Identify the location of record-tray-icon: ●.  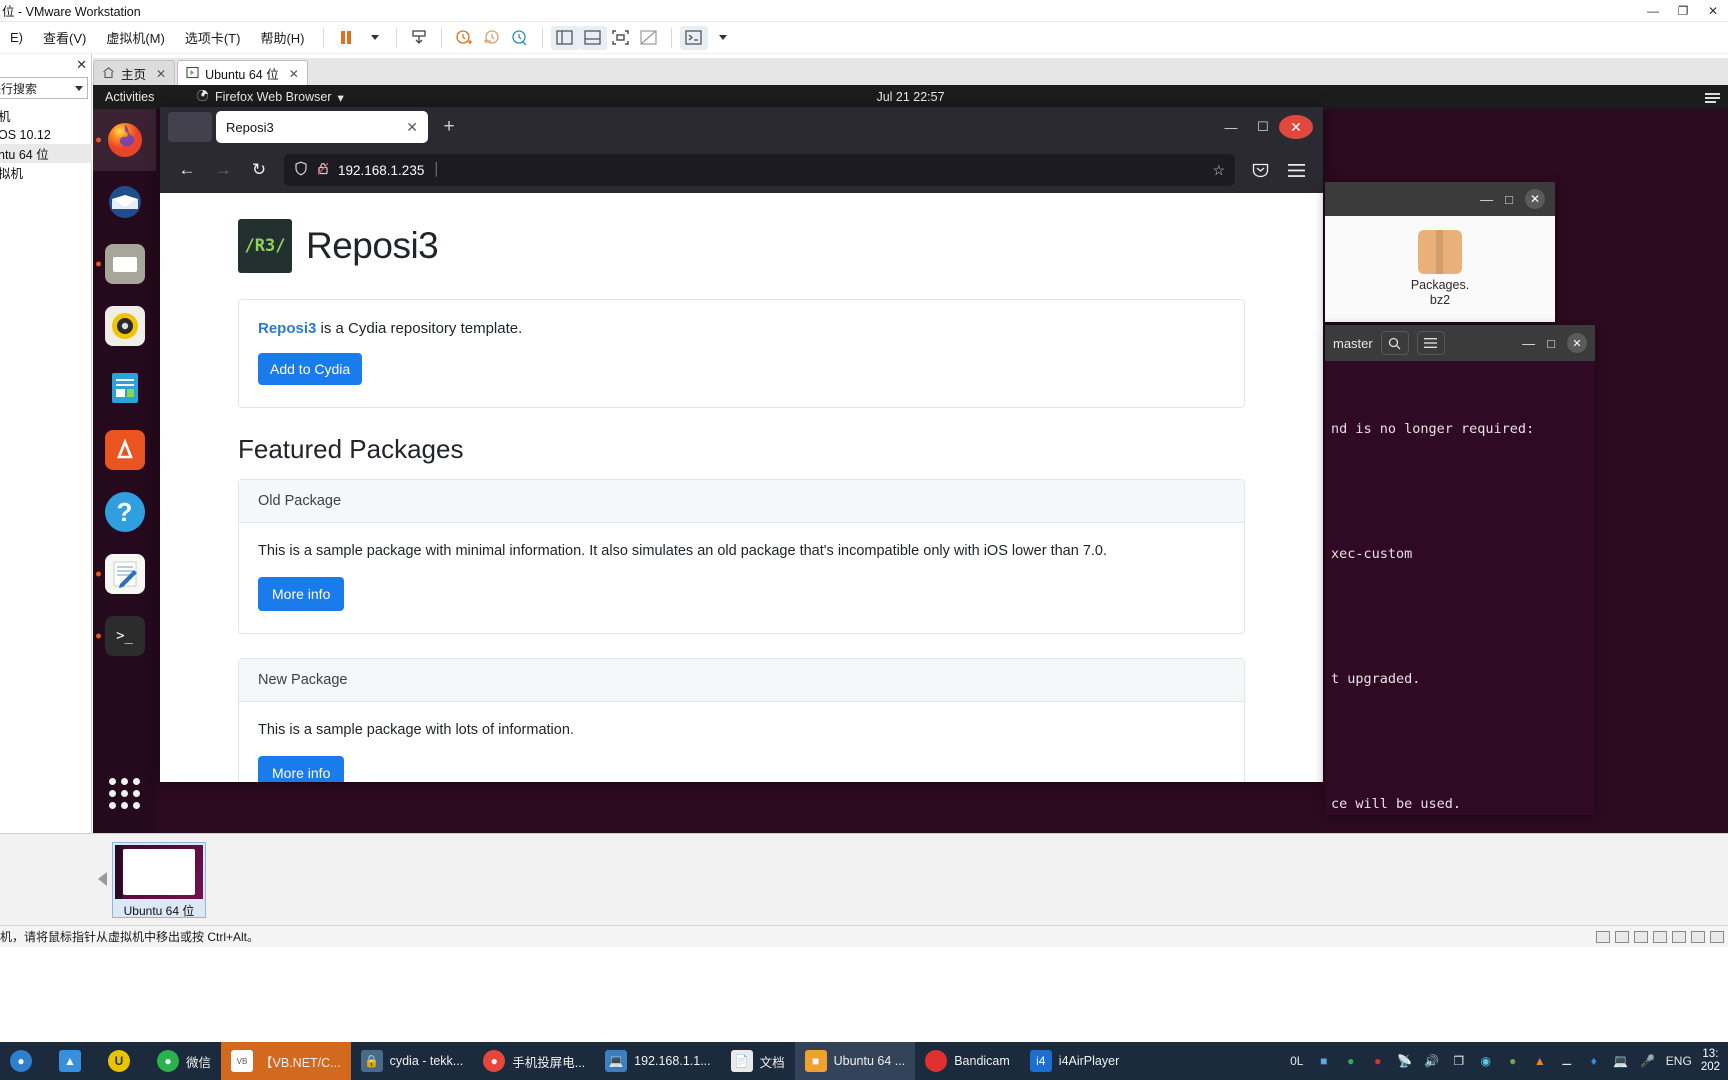
(1378, 1061).